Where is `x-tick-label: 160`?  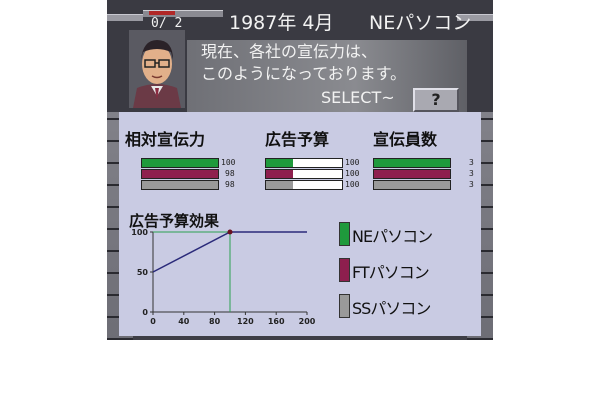
x-tick-label: 160 is located at coordinates (276, 321).